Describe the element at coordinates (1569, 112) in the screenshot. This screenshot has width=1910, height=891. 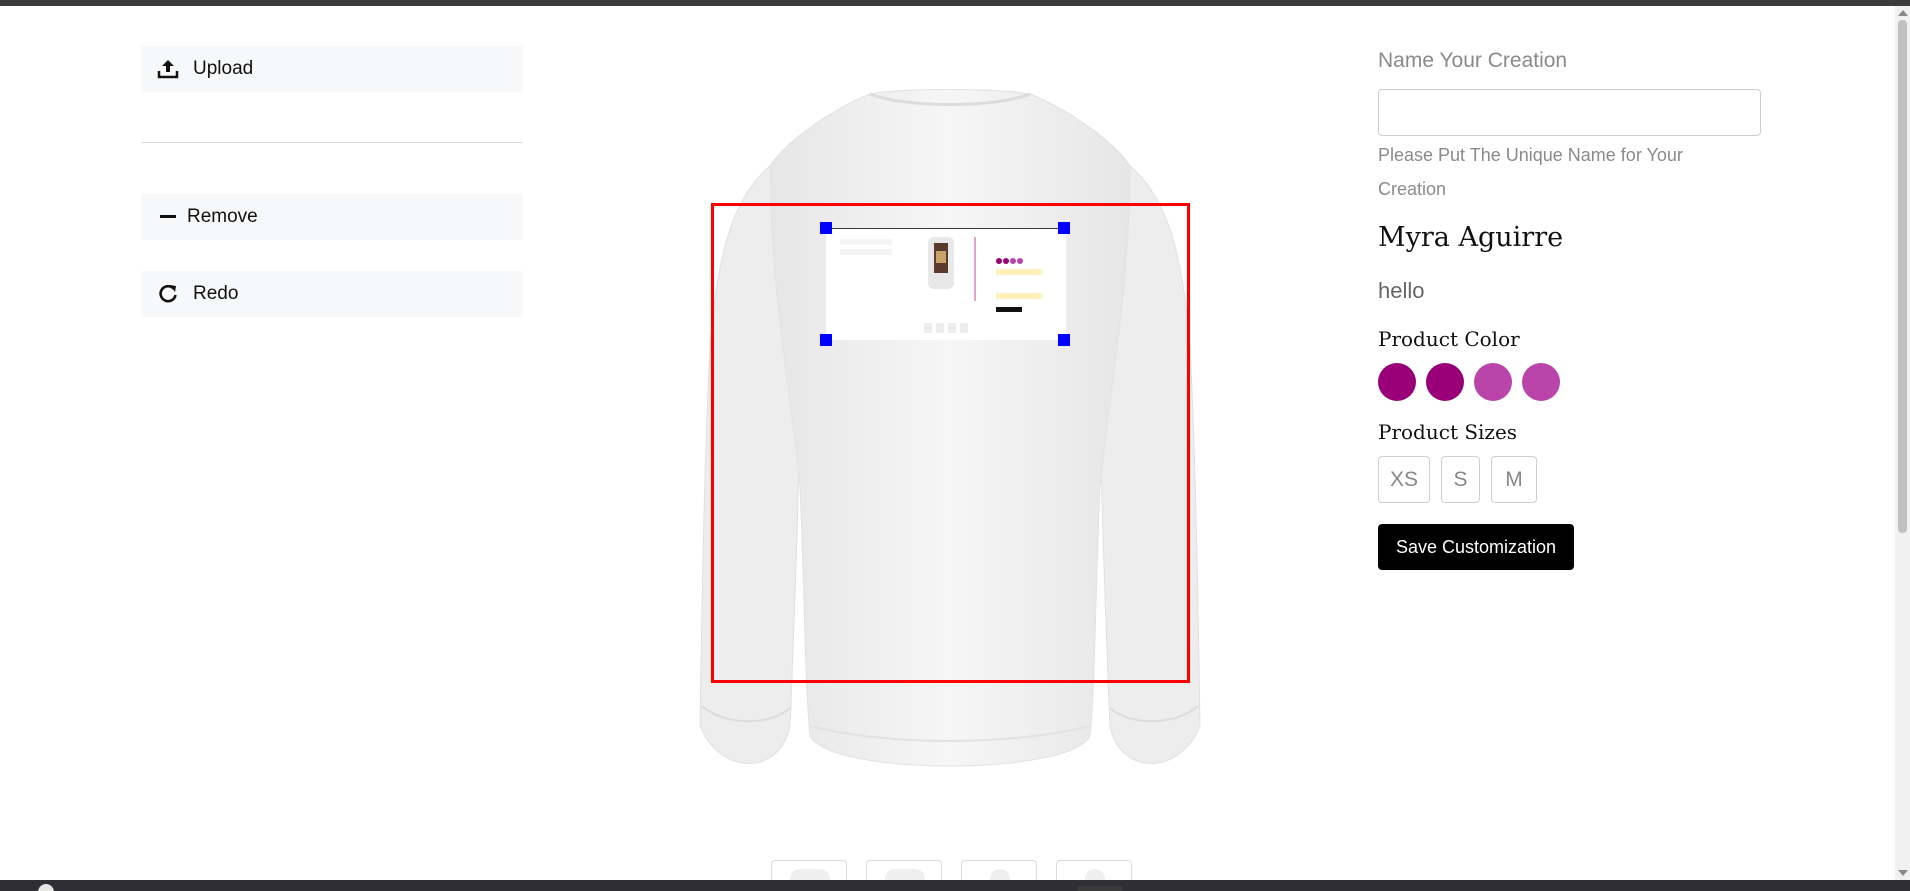
I see `creation-name-input` at that location.